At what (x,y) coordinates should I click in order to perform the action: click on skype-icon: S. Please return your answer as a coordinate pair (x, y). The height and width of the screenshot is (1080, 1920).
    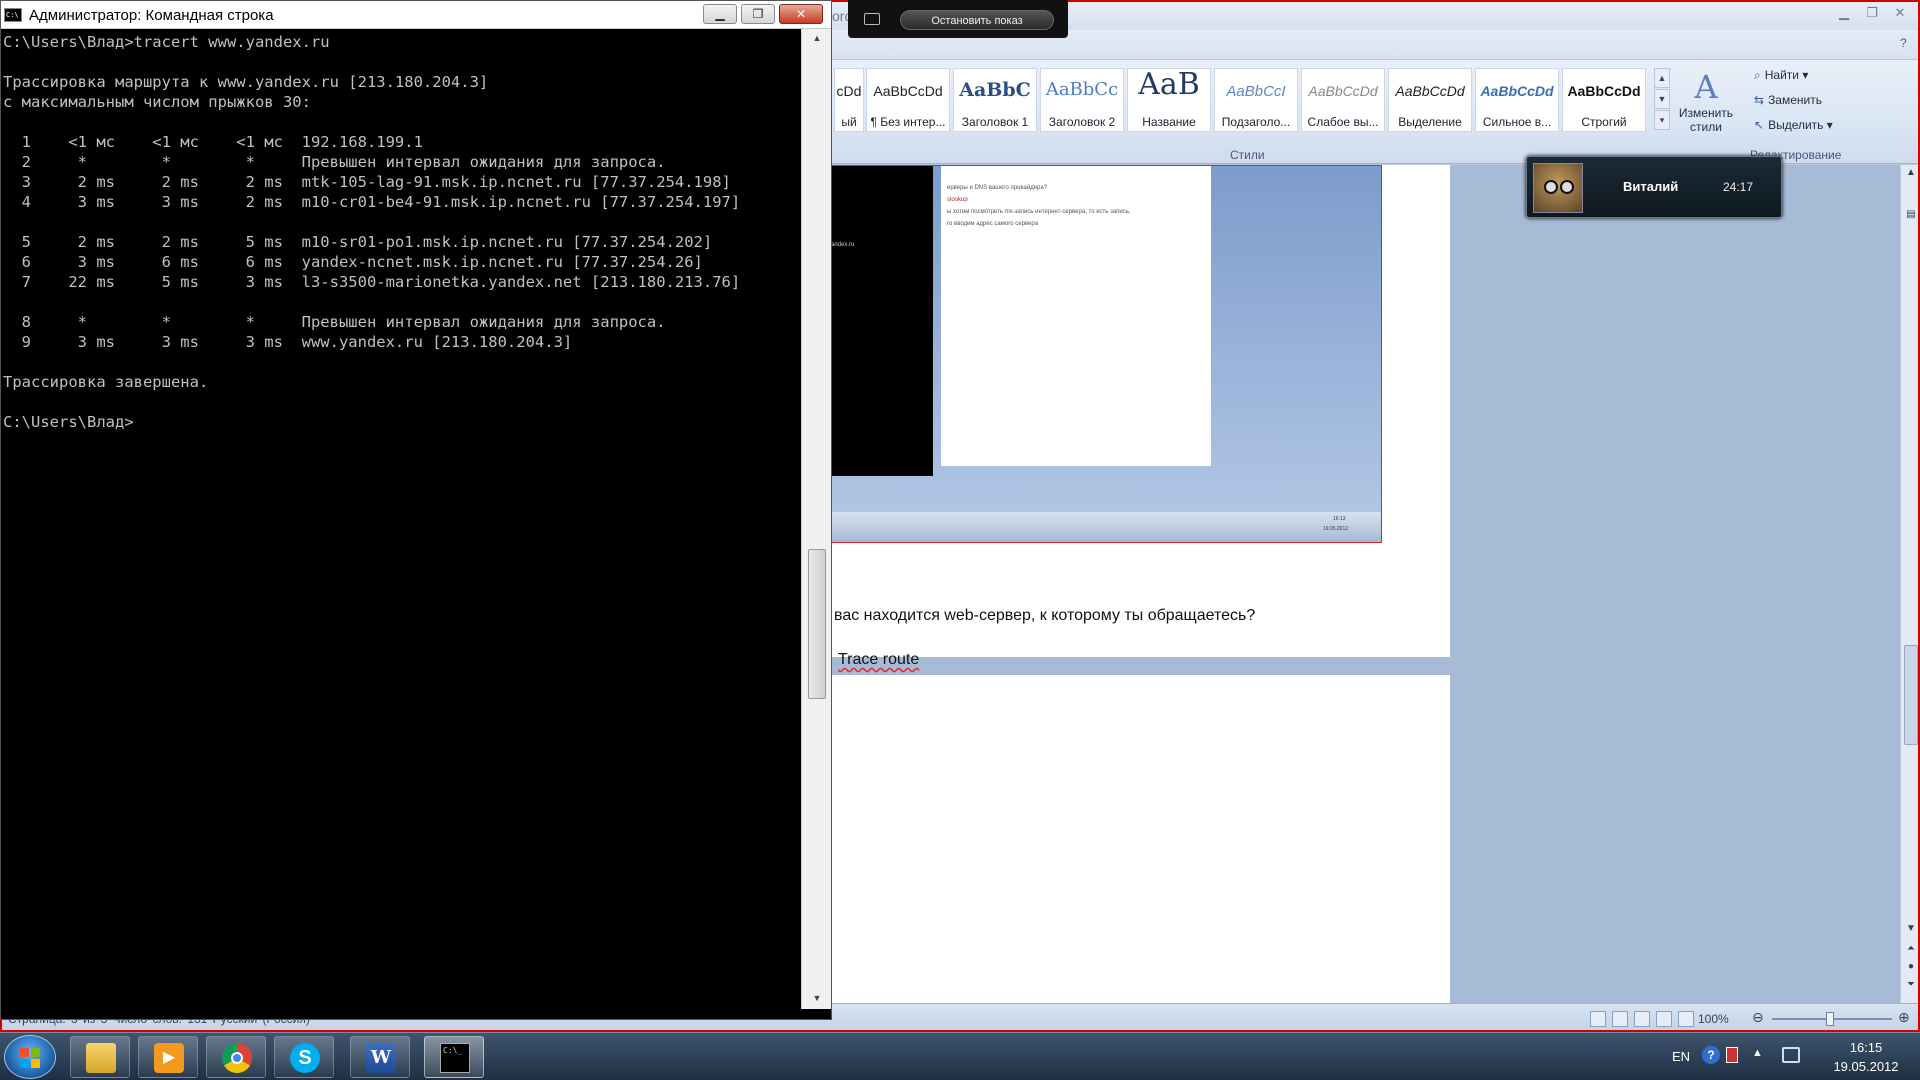
    Looking at the image, I should click on (305, 1058).